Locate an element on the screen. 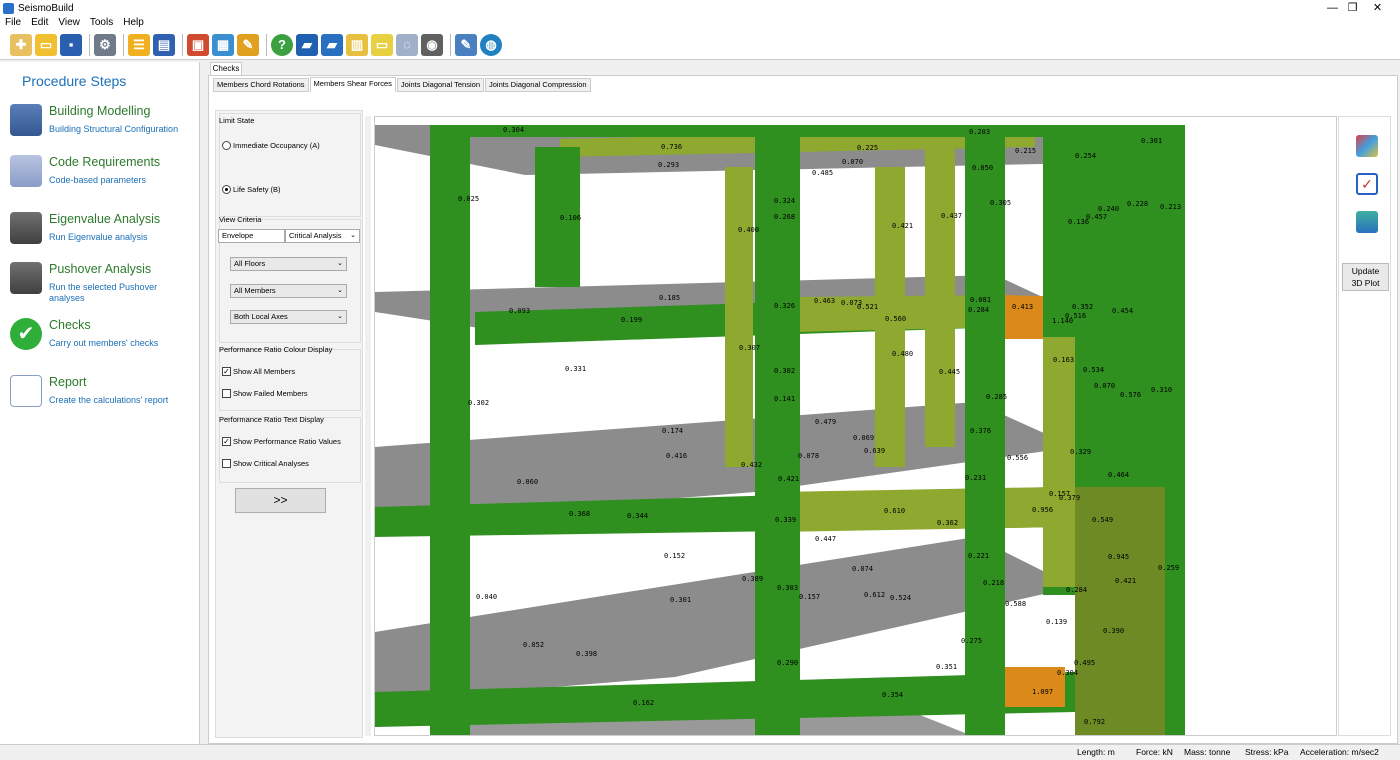 Image resolution: width=1400 pixels, height=760 pixels. tab-members-chord-rotations: Members Chord Rotations is located at coordinates (261, 85).